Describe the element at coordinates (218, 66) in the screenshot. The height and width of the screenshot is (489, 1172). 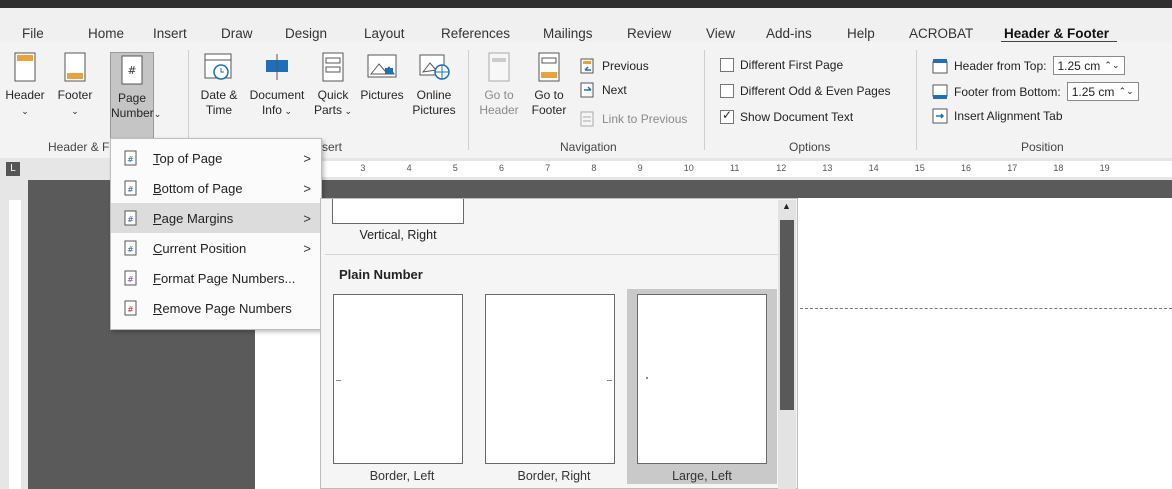
I see `calendar-clock-icon` at that location.